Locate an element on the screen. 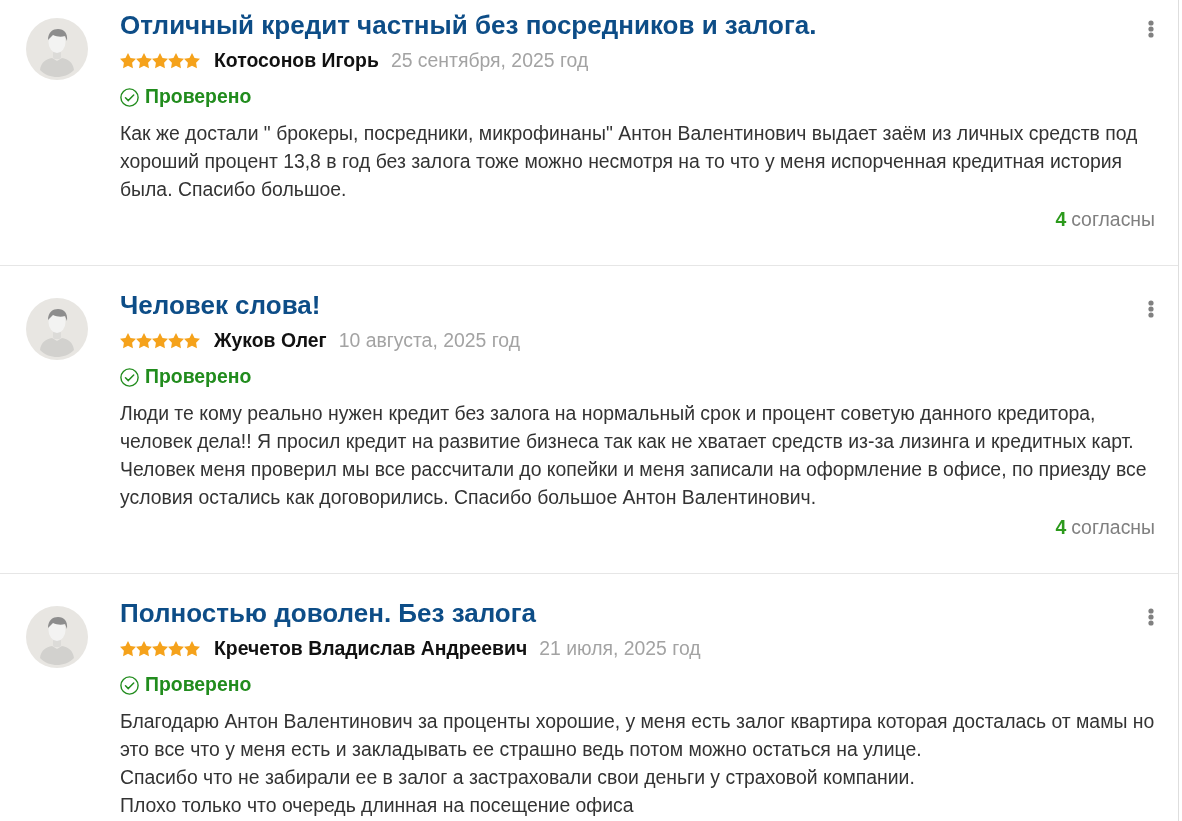 The height and width of the screenshot is (821, 1182). review-text: Как же достали " брокеры, посредники, микрофинаны" Антон Валентинович выдает заём из личных средств под хороший процент 13,8 в год без залога тоже можно несмотря на то что у меня испорченная кредитная история была. Спасибо большое. is located at coordinates (629, 161).